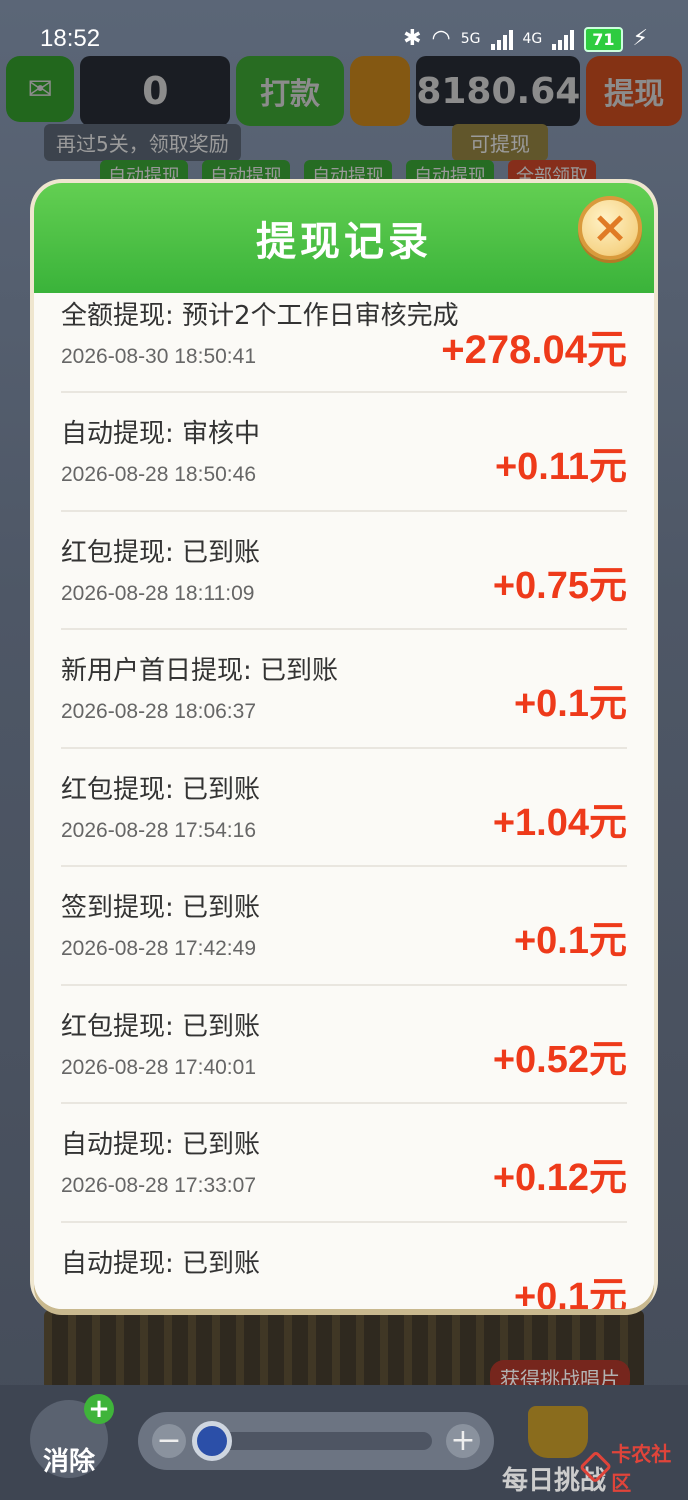 The width and height of the screenshot is (688, 1500). I want to click on charging-icon: ⚡, so click(640, 38).